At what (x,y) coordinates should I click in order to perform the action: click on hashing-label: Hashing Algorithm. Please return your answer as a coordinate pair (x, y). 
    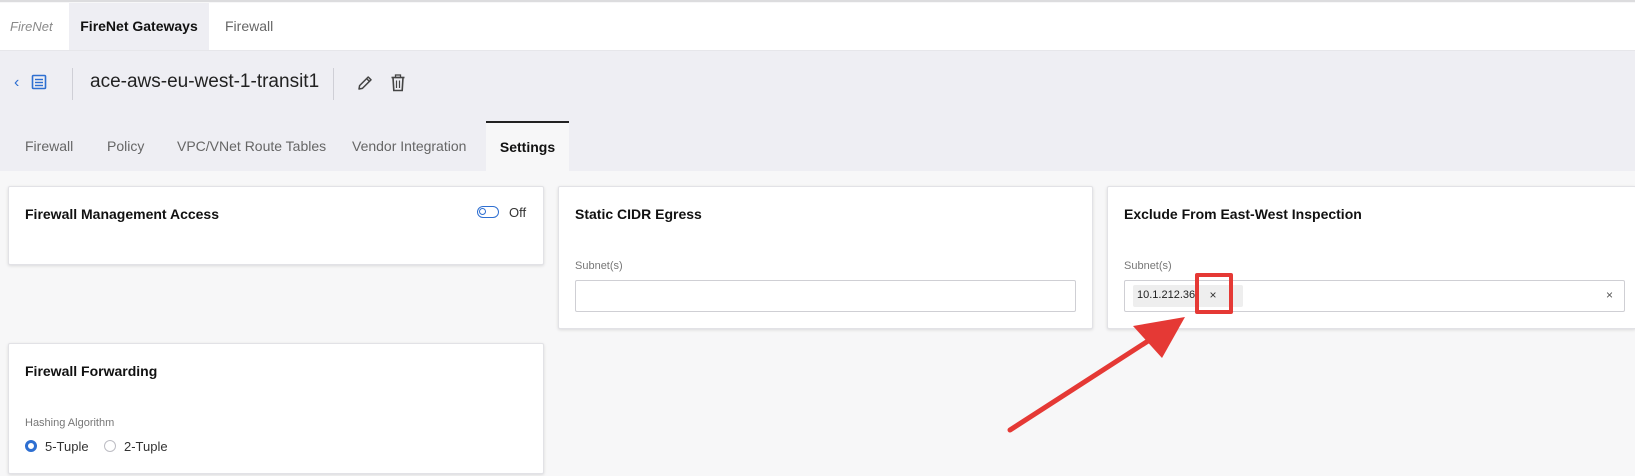
    Looking at the image, I should click on (70, 423).